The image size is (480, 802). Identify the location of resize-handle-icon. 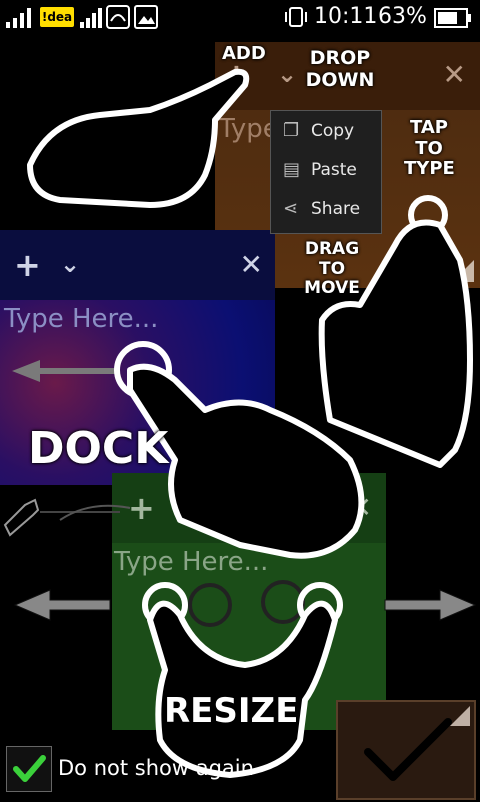
(460, 716).